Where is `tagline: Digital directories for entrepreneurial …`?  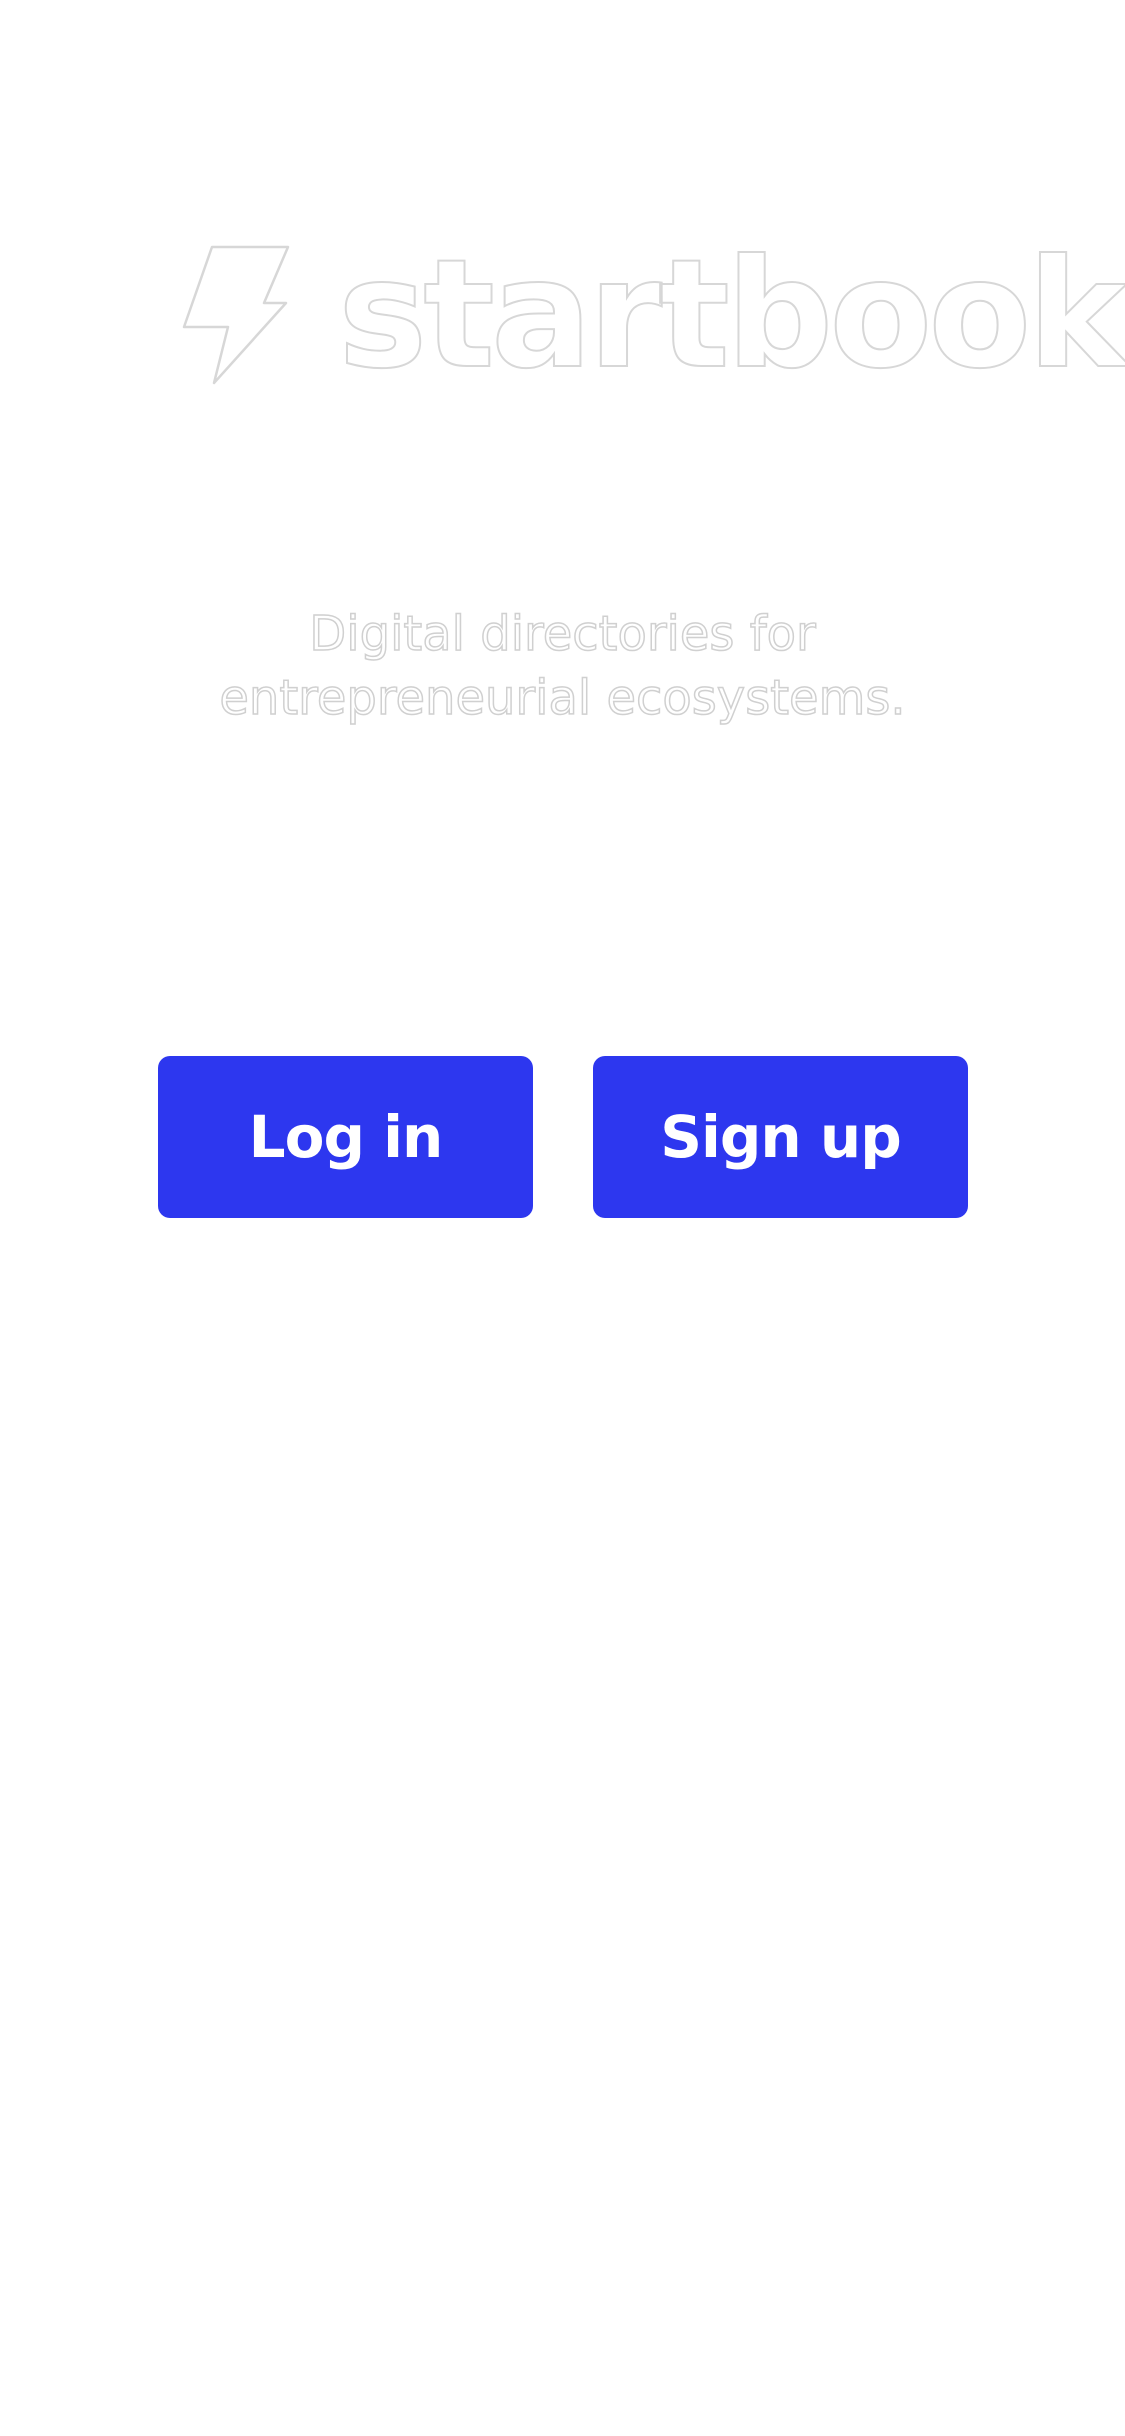
tagline: Digital directories for entrepreneurial … is located at coordinates (562, 666).